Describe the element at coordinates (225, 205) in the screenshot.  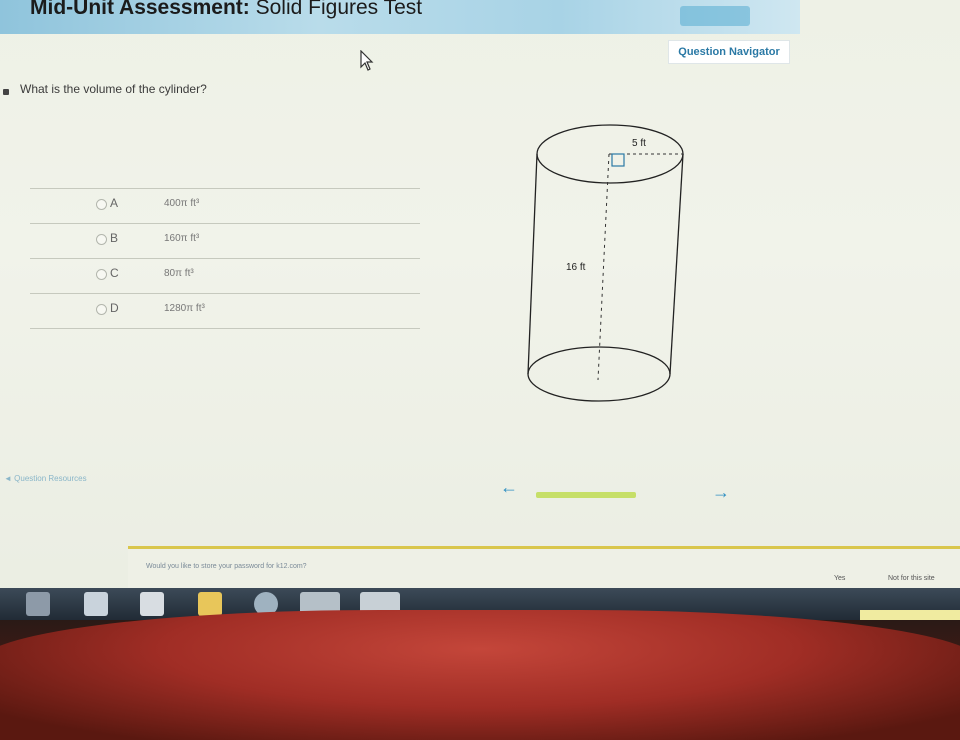
I see `choice-a: A 400π ft³` at that location.